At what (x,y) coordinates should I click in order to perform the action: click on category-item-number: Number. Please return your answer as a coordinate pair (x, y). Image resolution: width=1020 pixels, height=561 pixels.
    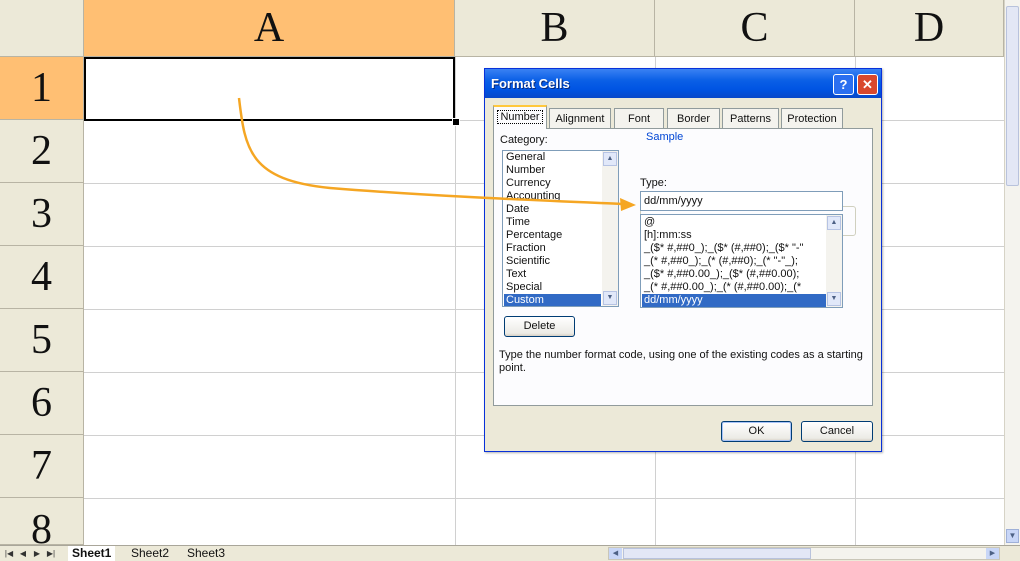
    Looking at the image, I should click on (554, 170).